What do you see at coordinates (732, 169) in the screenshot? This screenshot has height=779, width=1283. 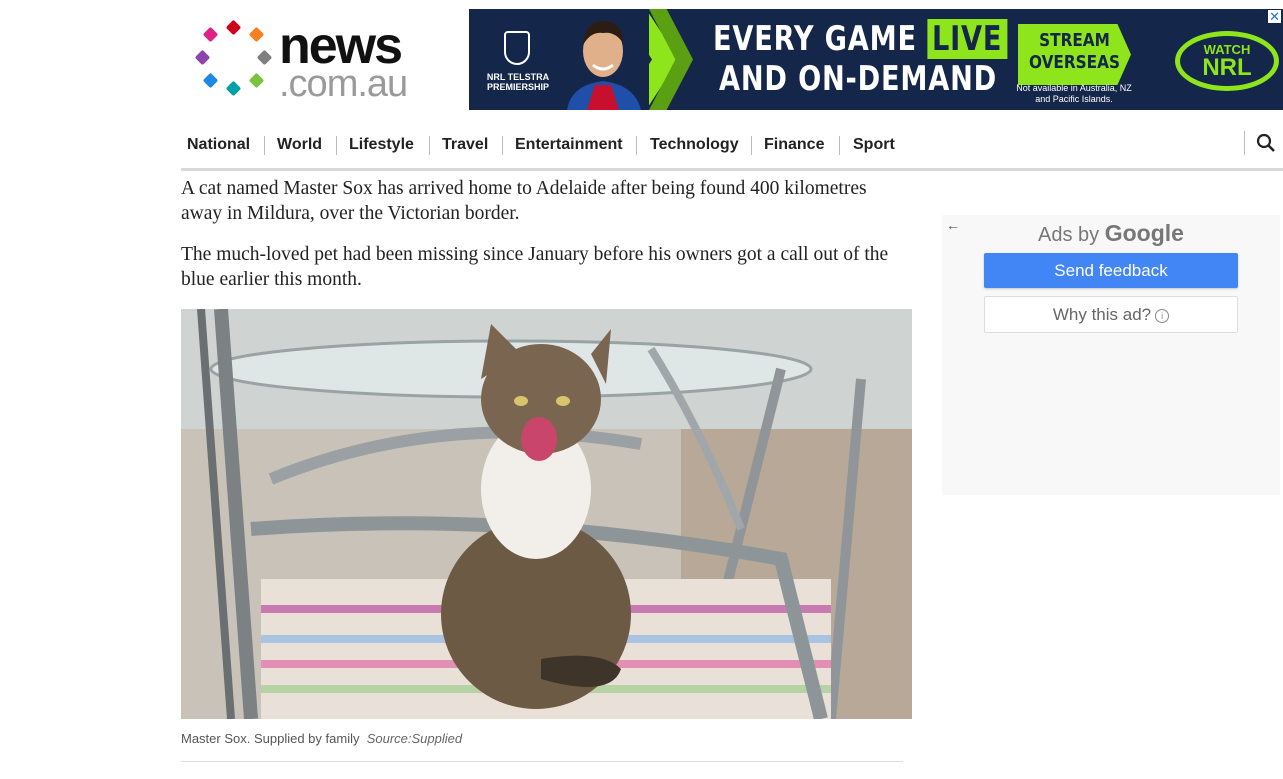 I see `nav-divider-line` at bounding box center [732, 169].